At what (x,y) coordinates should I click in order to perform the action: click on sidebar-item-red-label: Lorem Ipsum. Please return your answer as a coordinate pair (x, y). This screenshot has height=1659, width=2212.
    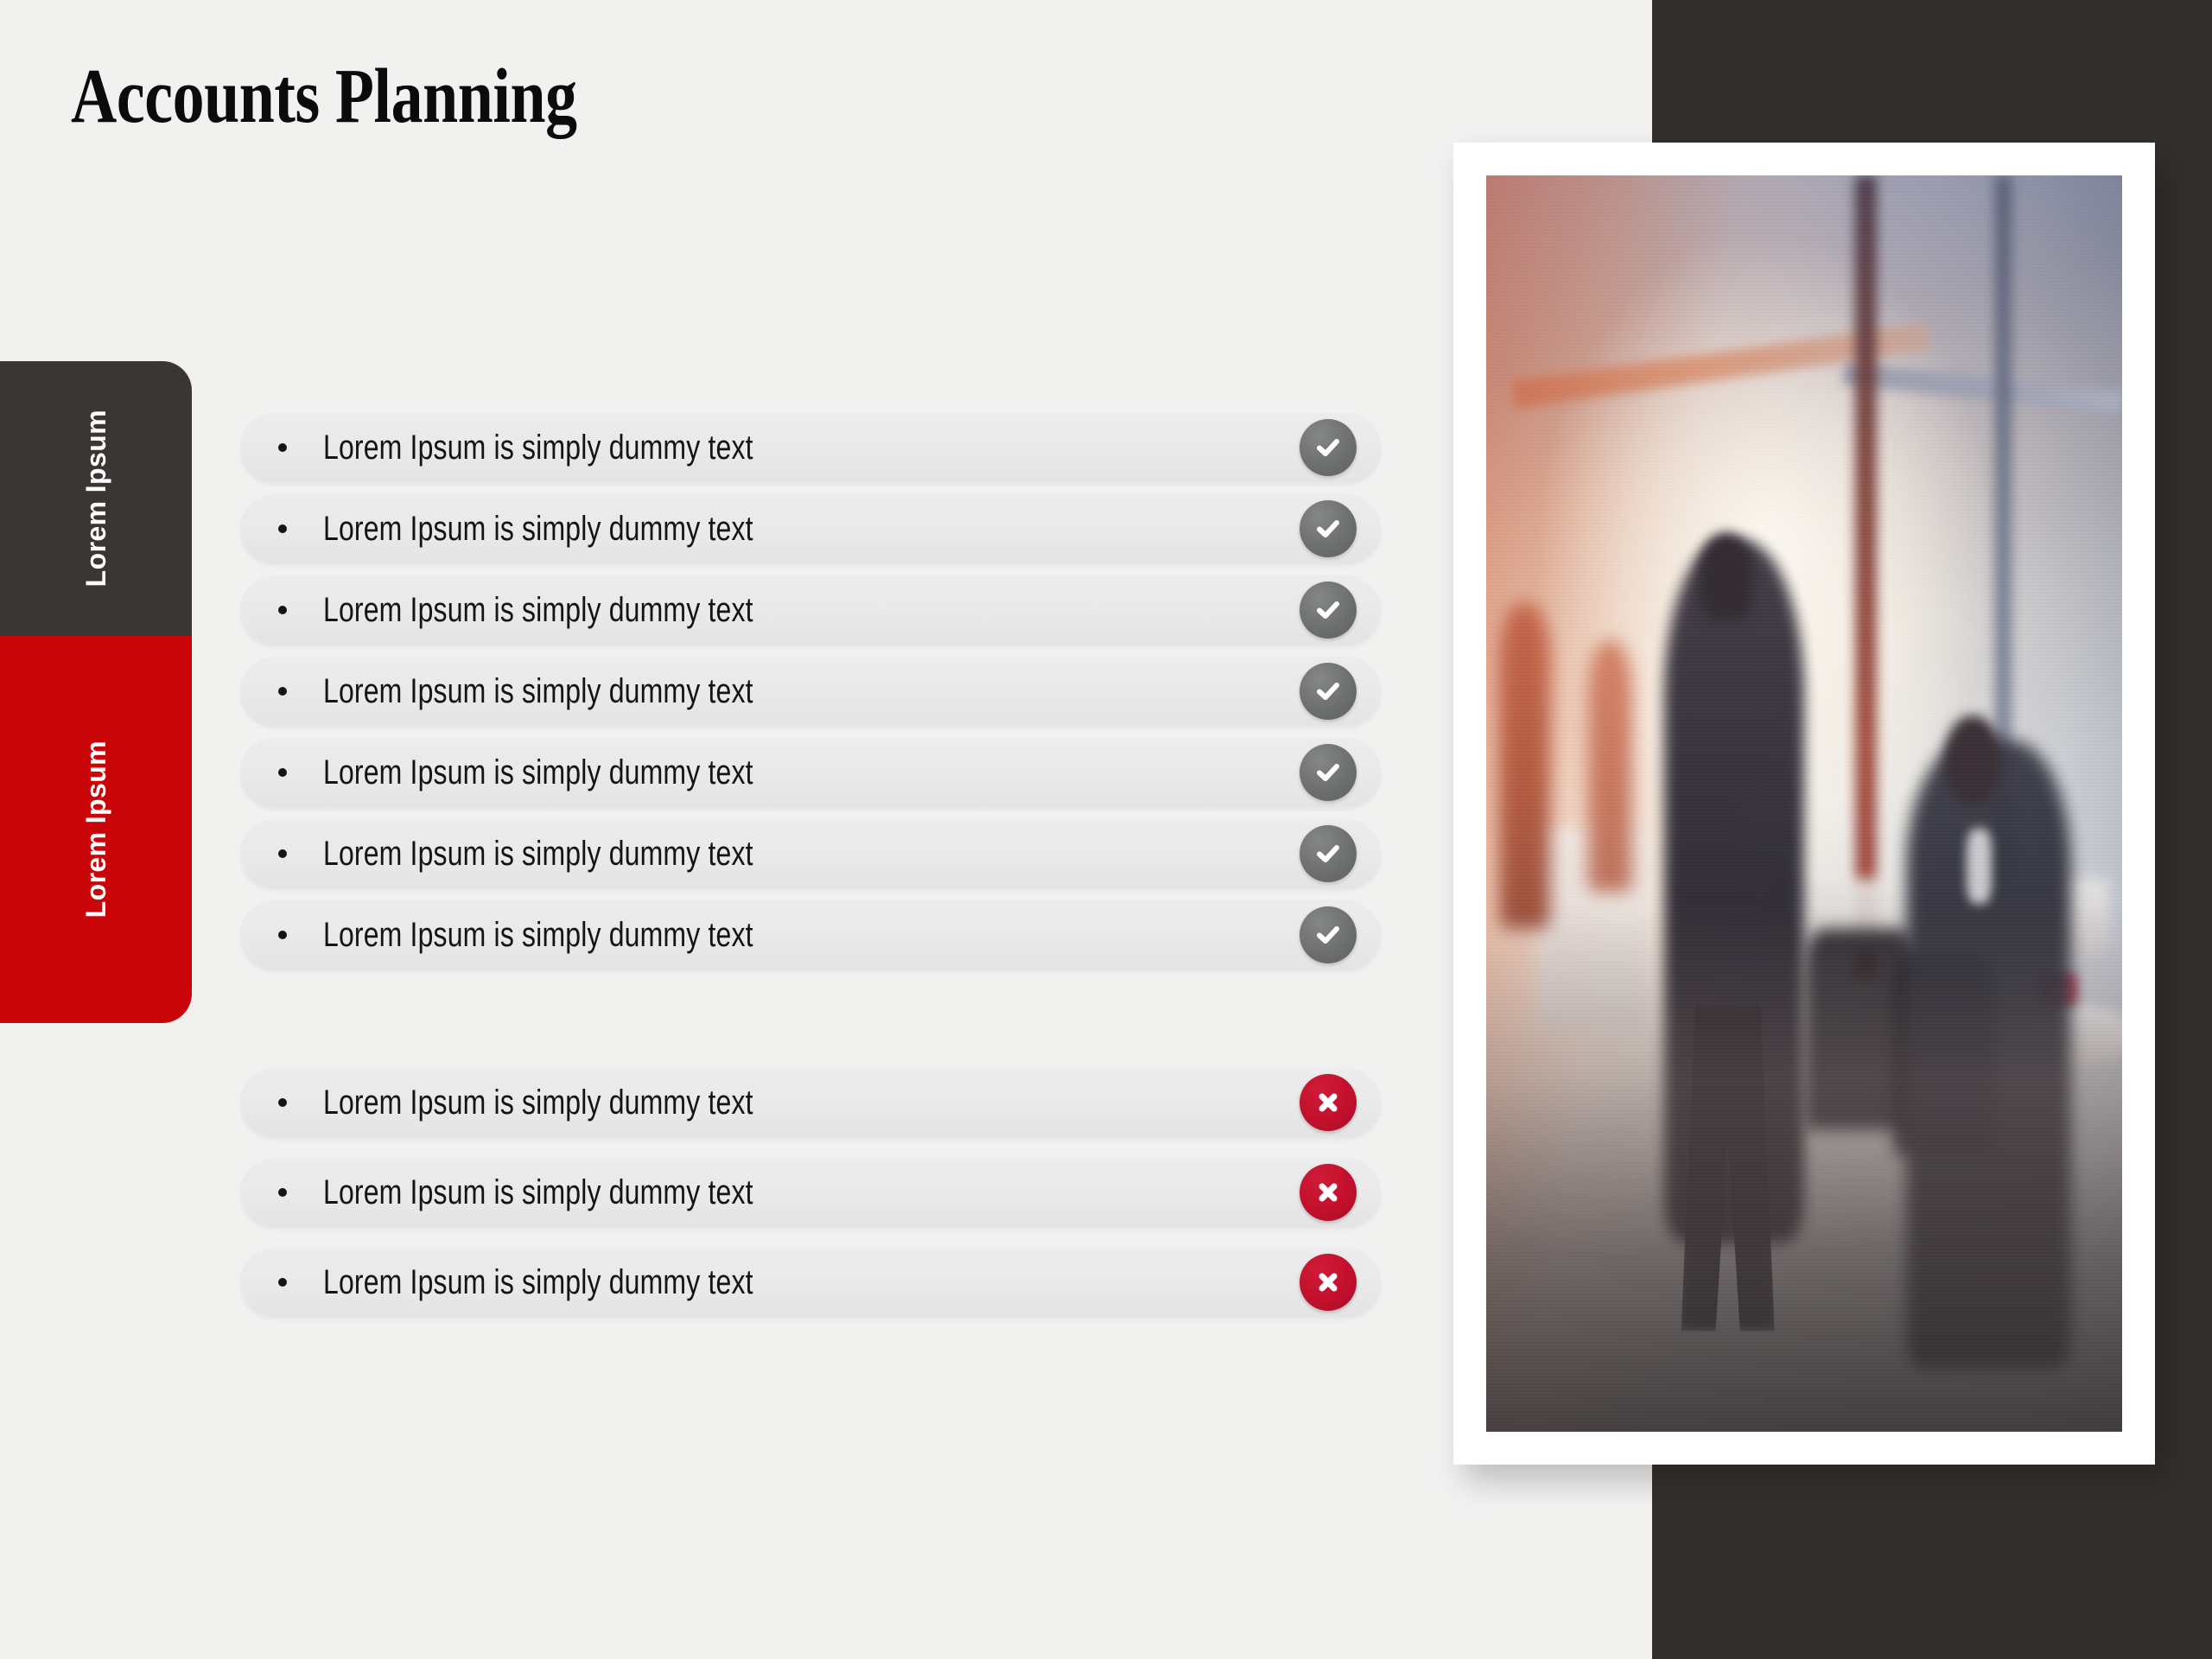
    Looking at the image, I should click on (95, 829).